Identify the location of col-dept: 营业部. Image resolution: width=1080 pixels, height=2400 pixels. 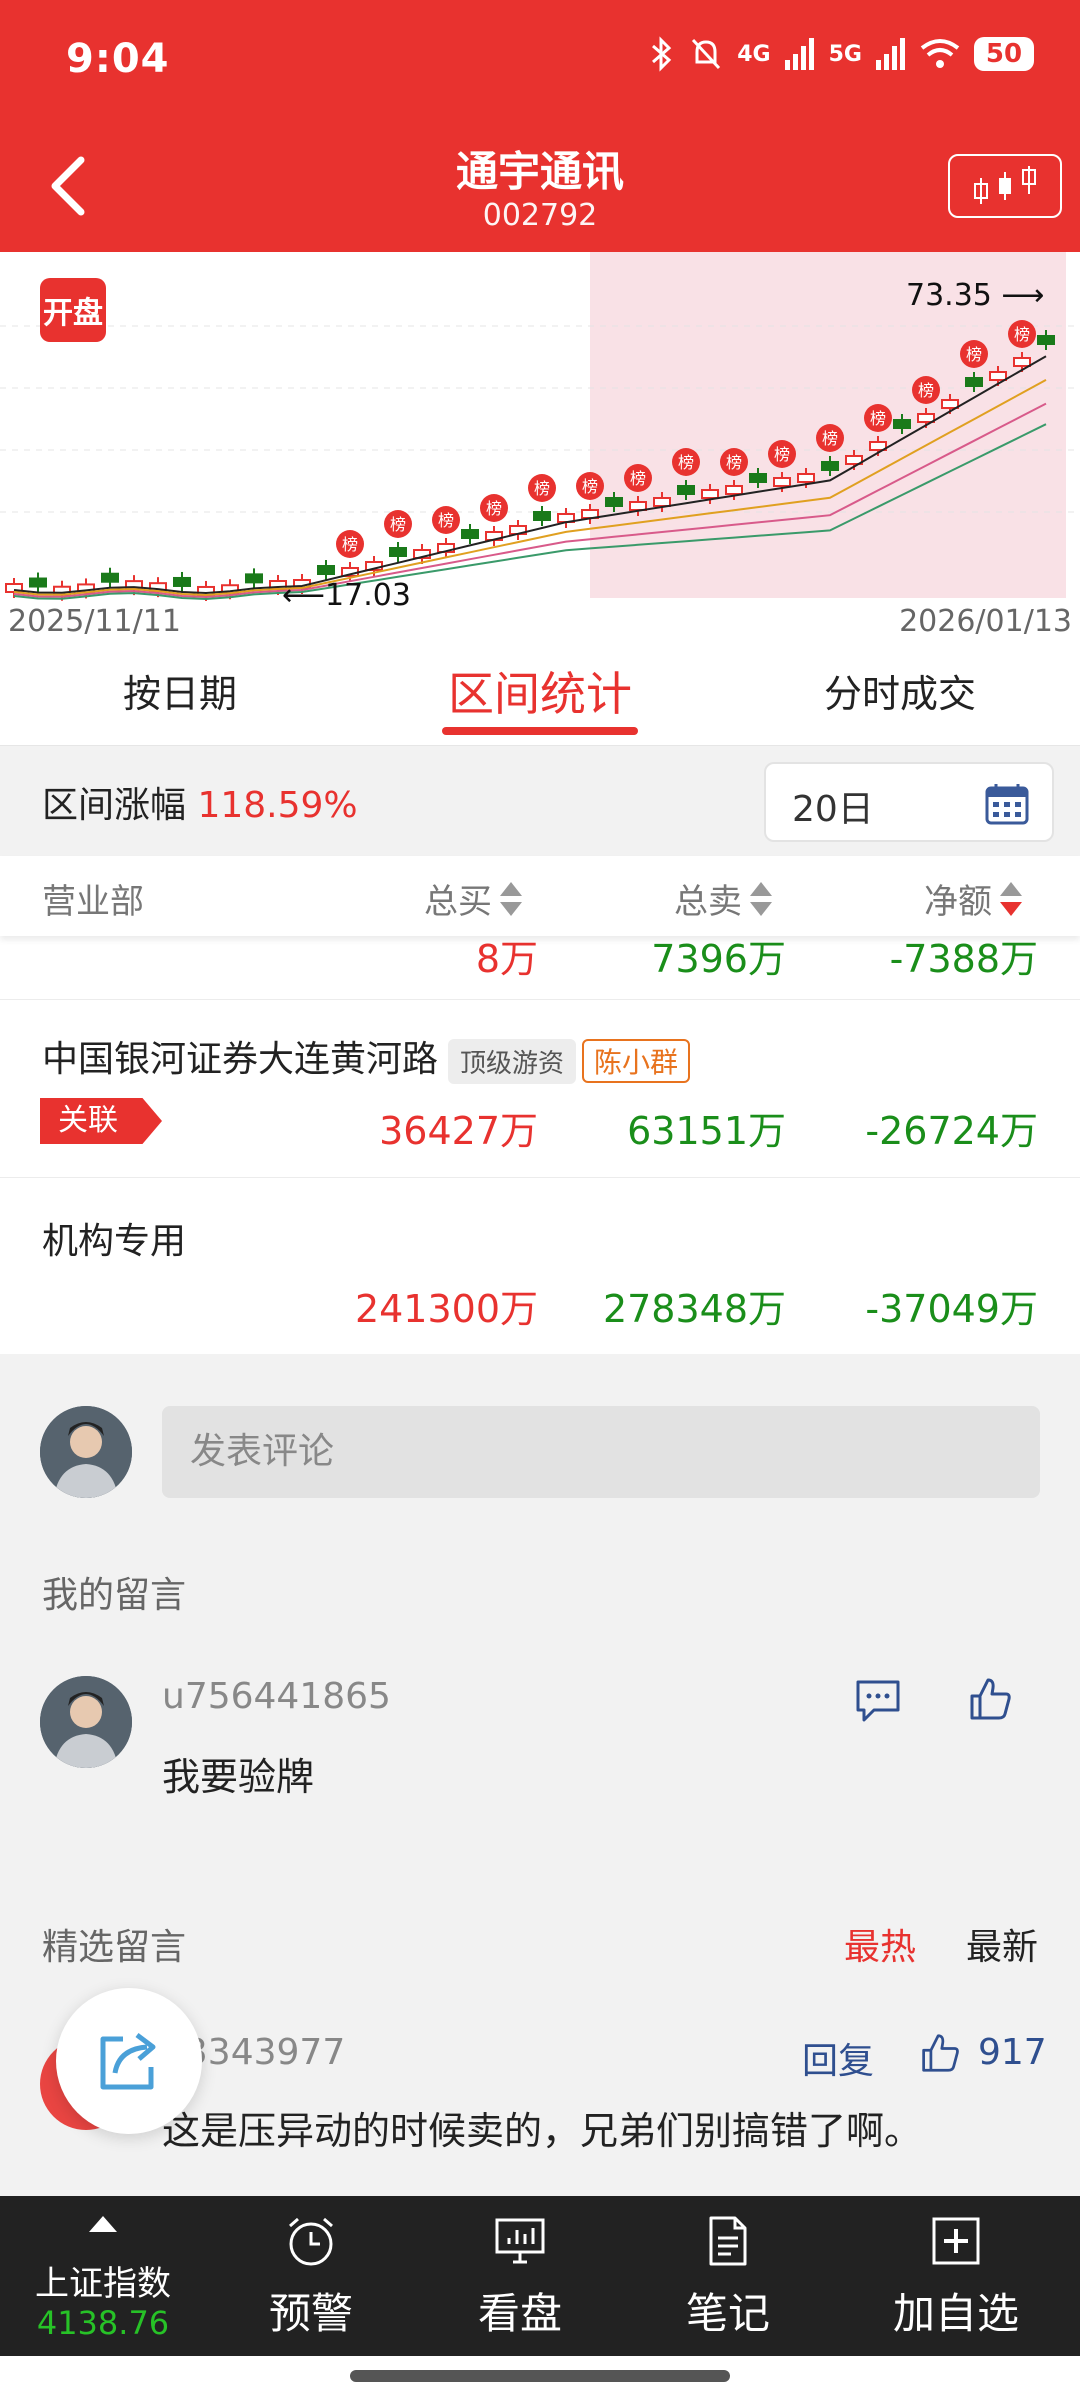
(93, 902).